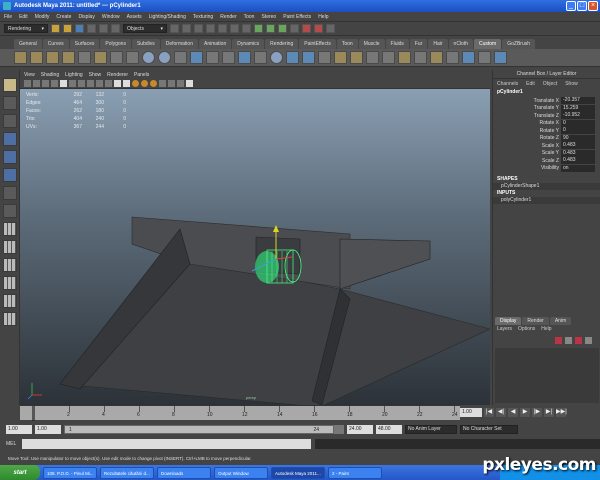  Describe the element at coordinates (504, 329) in the screenshot. I see `layer-menu-layers: Layers` at that location.